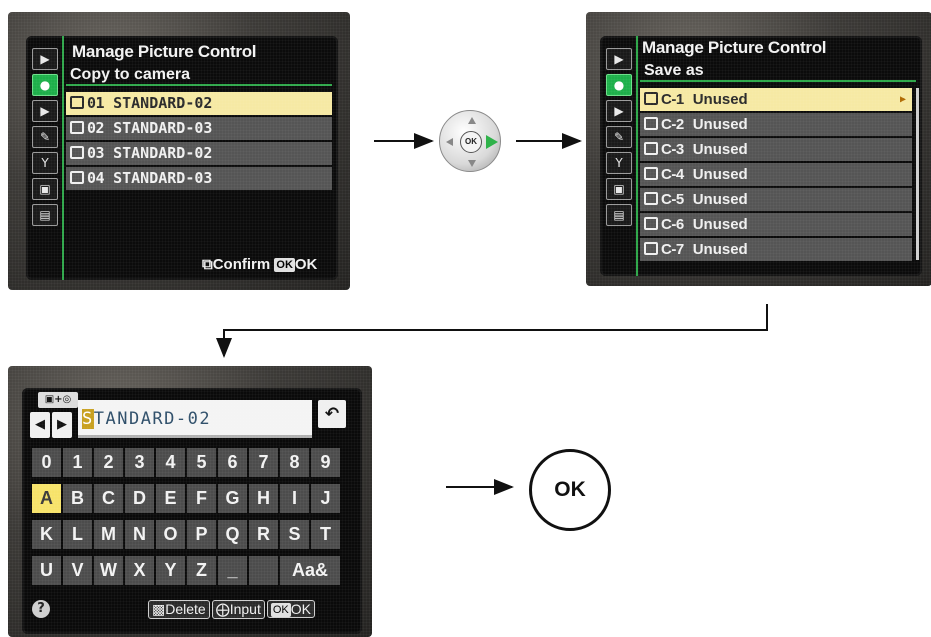 This screenshot has height=637, width=931. What do you see at coordinates (294, 462) in the screenshot?
I see `key-8: 8` at bounding box center [294, 462].